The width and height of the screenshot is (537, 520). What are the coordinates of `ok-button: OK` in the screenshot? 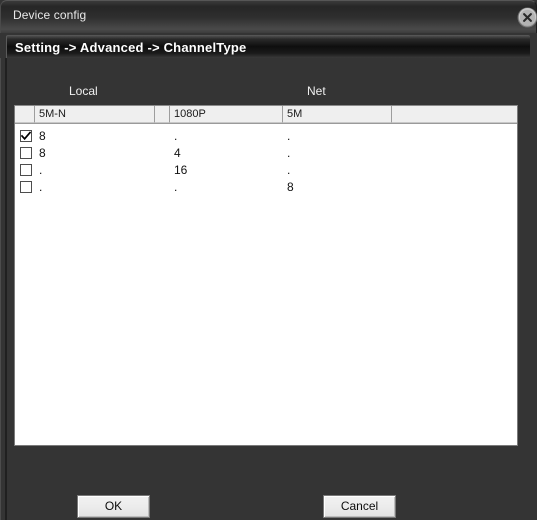 It's located at (113, 506).